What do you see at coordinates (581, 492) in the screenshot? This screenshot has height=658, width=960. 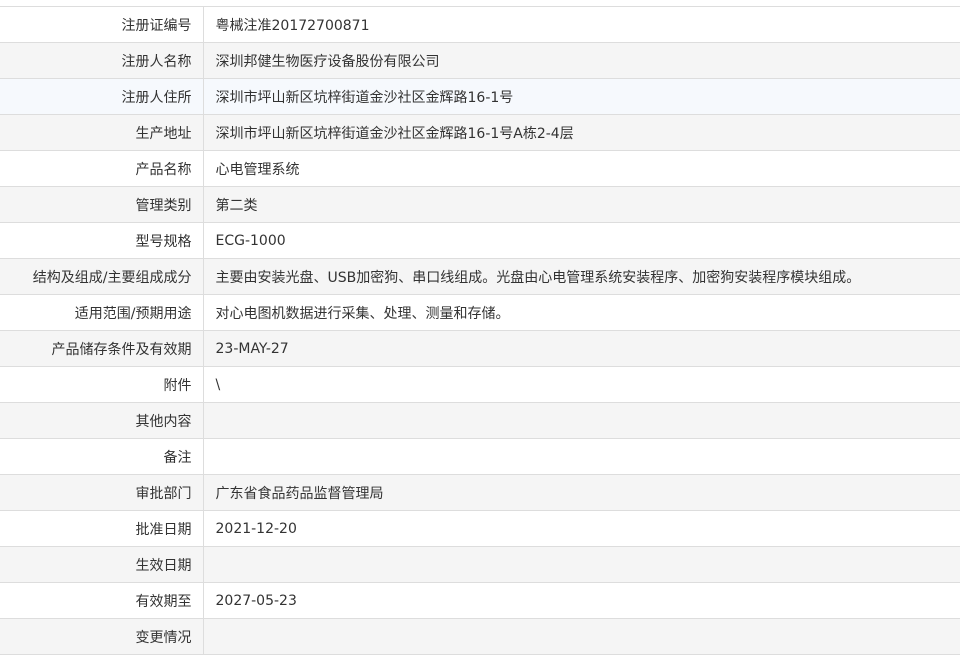 I see `value-approval-department: 广东省食品药品监督管理局` at bounding box center [581, 492].